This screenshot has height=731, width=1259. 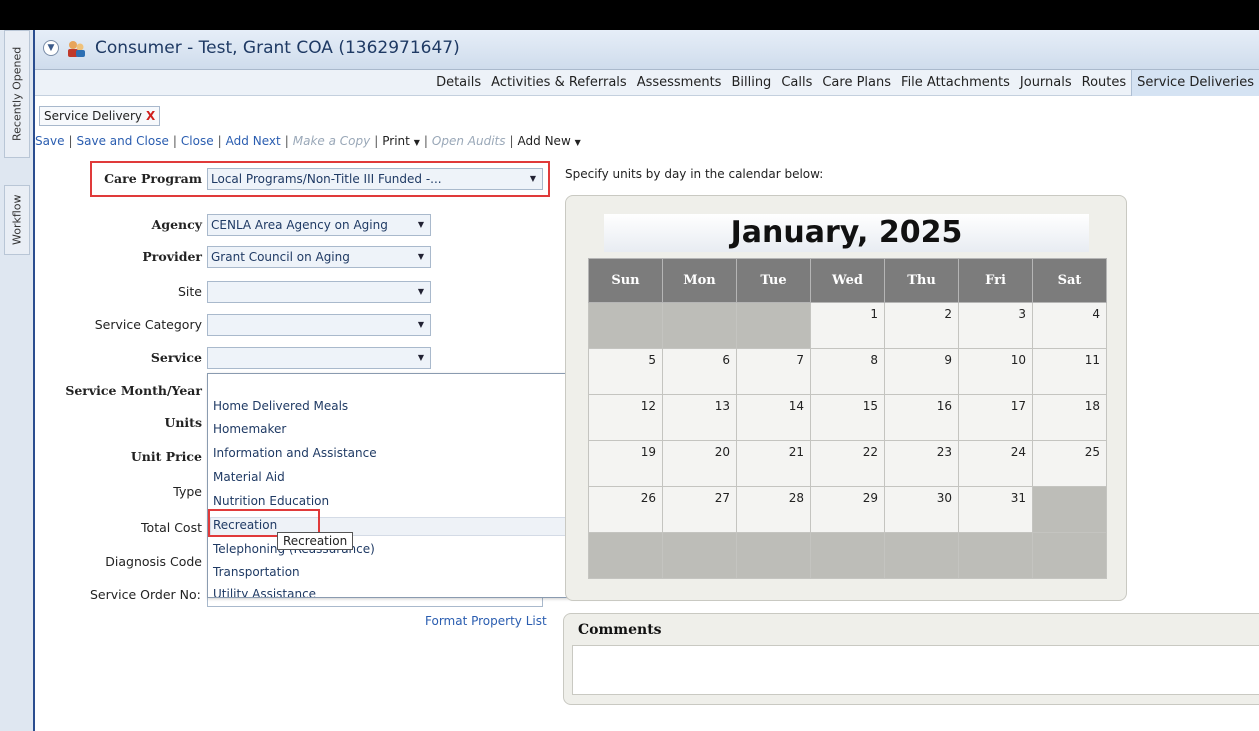 What do you see at coordinates (319, 325) in the screenshot?
I see `service-category-select: ▼` at bounding box center [319, 325].